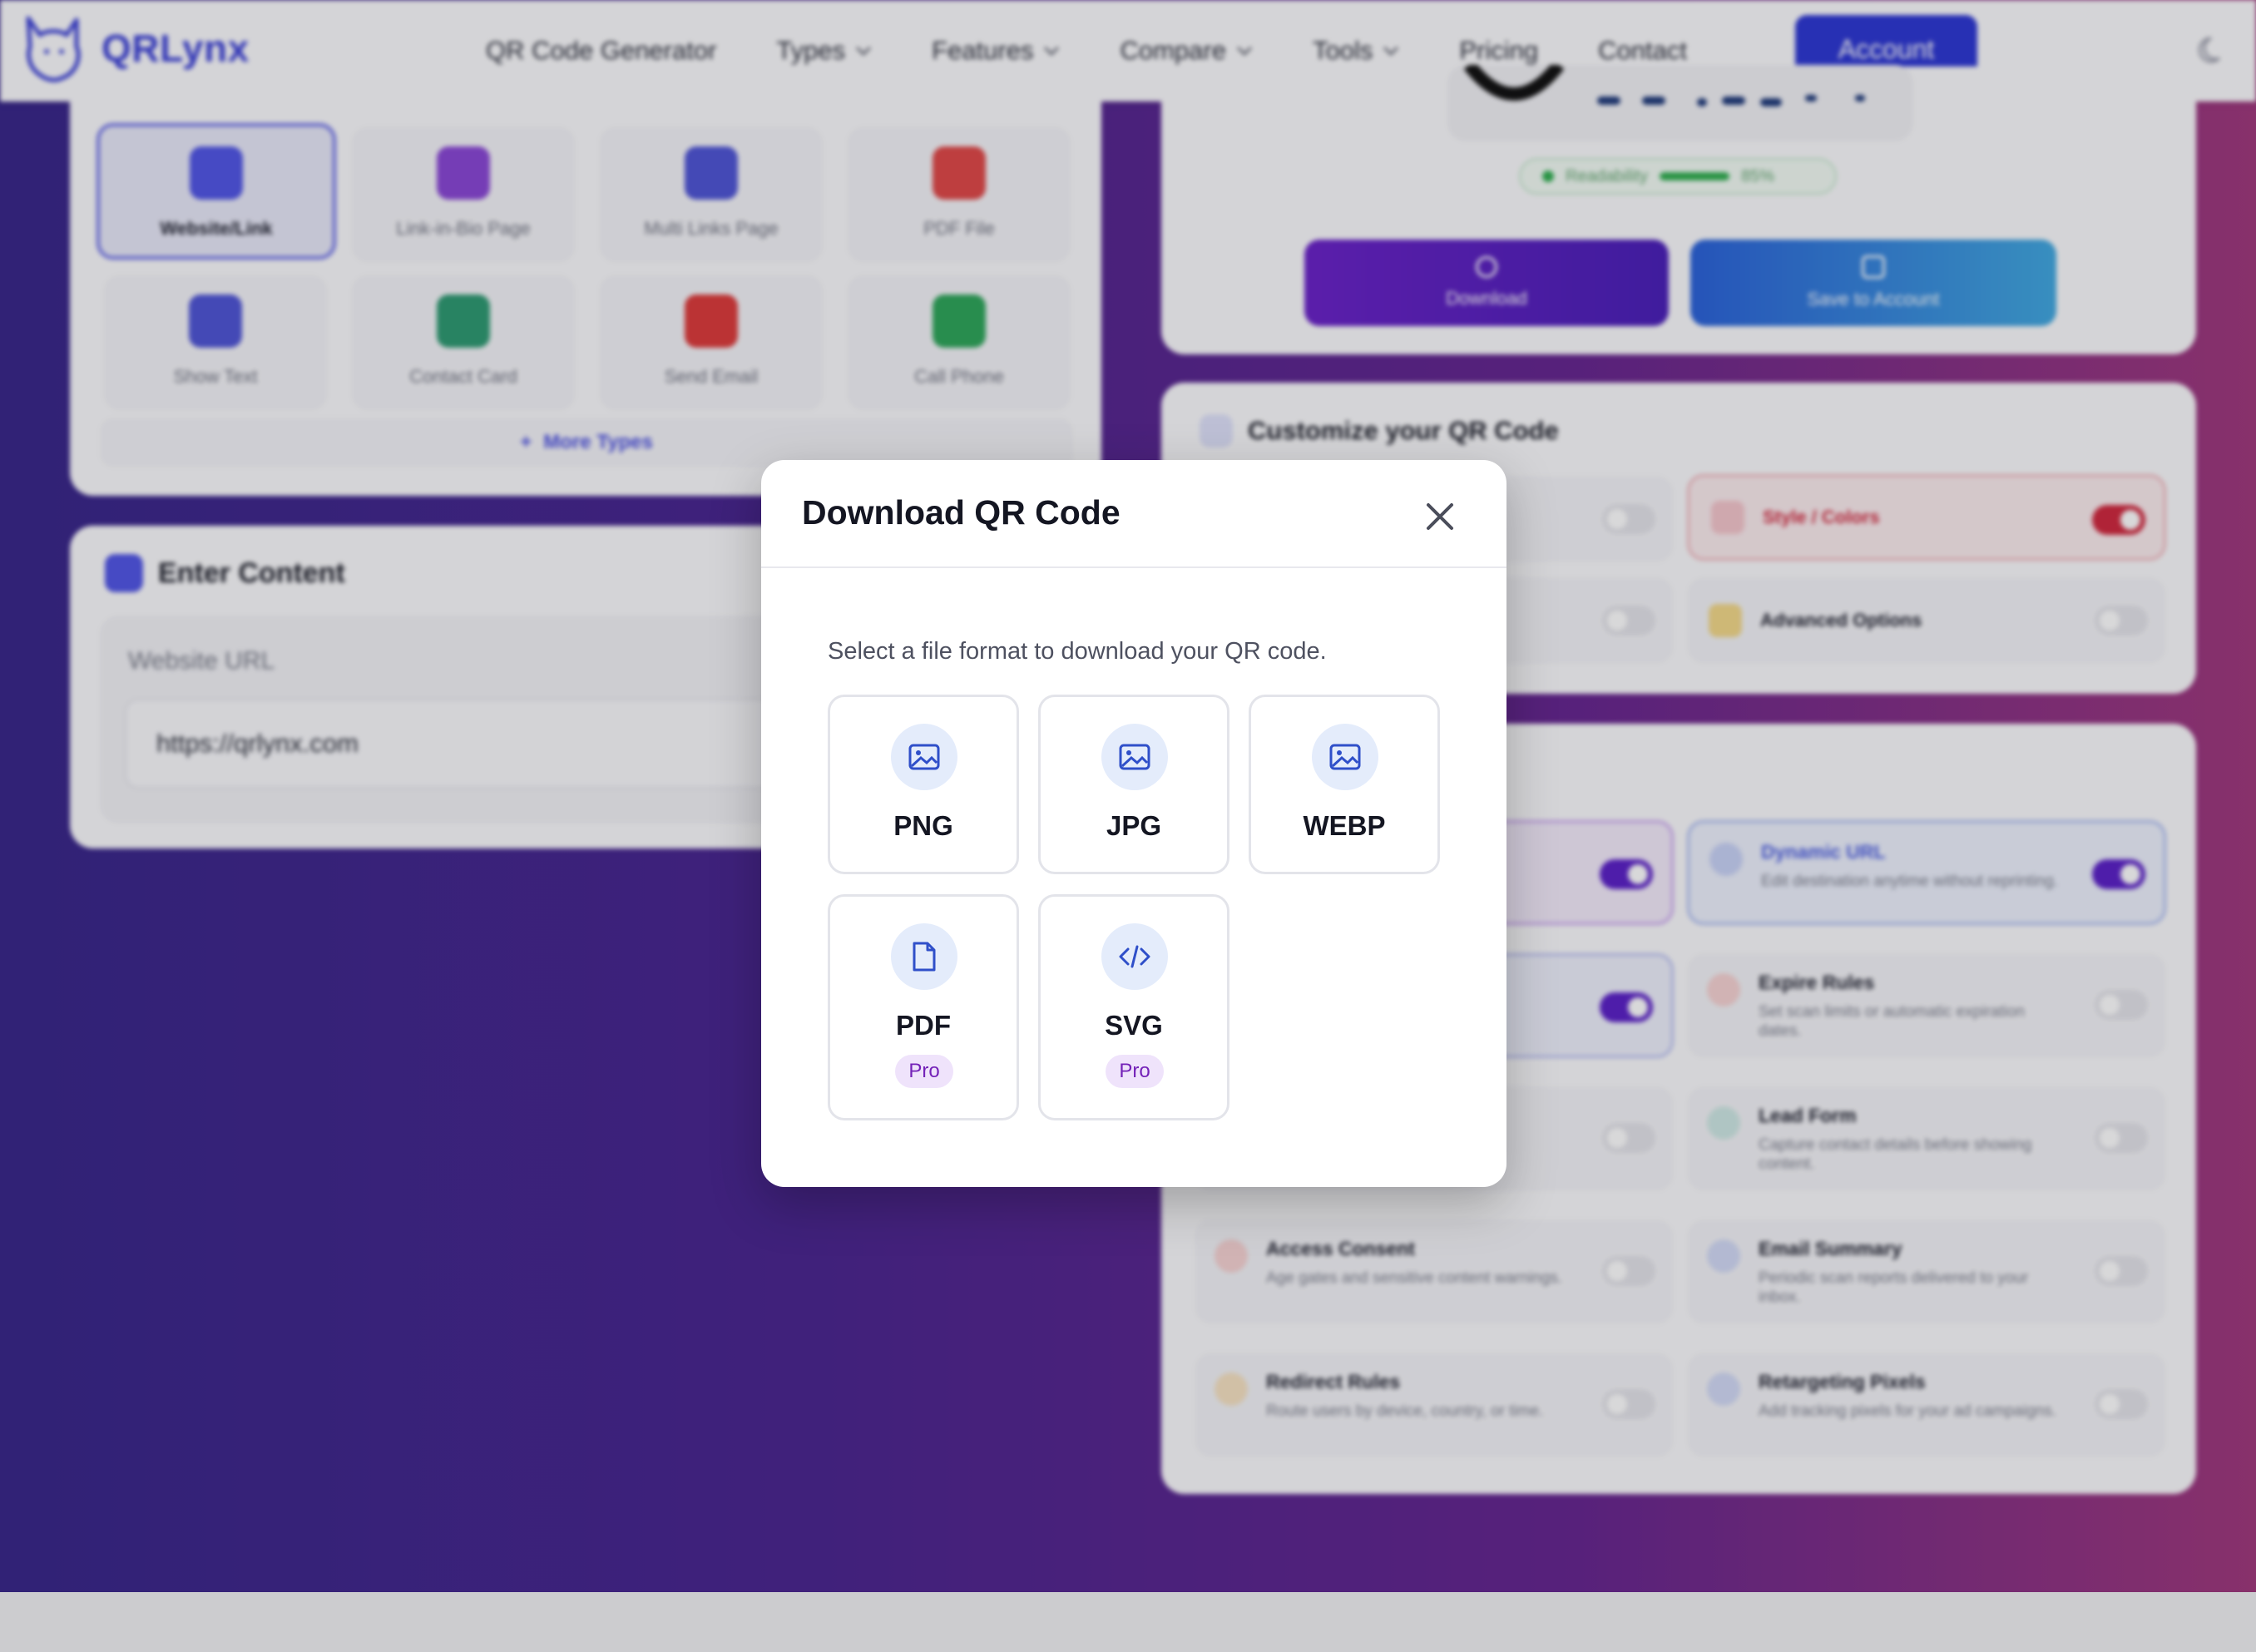  What do you see at coordinates (961, 512) in the screenshot?
I see `modal-title: Download QR Code` at bounding box center [961, 512].